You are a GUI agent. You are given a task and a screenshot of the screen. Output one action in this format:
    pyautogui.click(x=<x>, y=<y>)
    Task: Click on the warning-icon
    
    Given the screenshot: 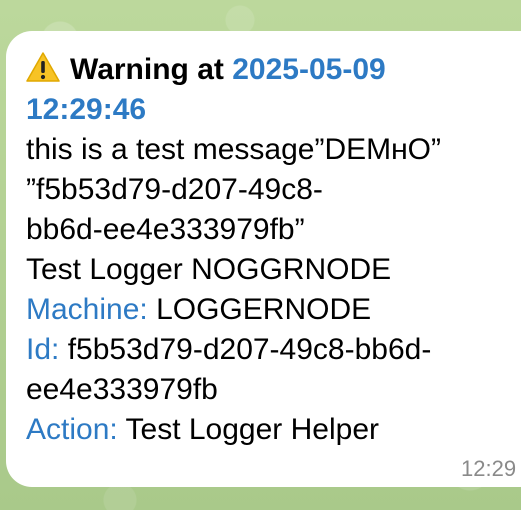 What is the action you would take?
    pyautogui.click(x=43, y=67)
    